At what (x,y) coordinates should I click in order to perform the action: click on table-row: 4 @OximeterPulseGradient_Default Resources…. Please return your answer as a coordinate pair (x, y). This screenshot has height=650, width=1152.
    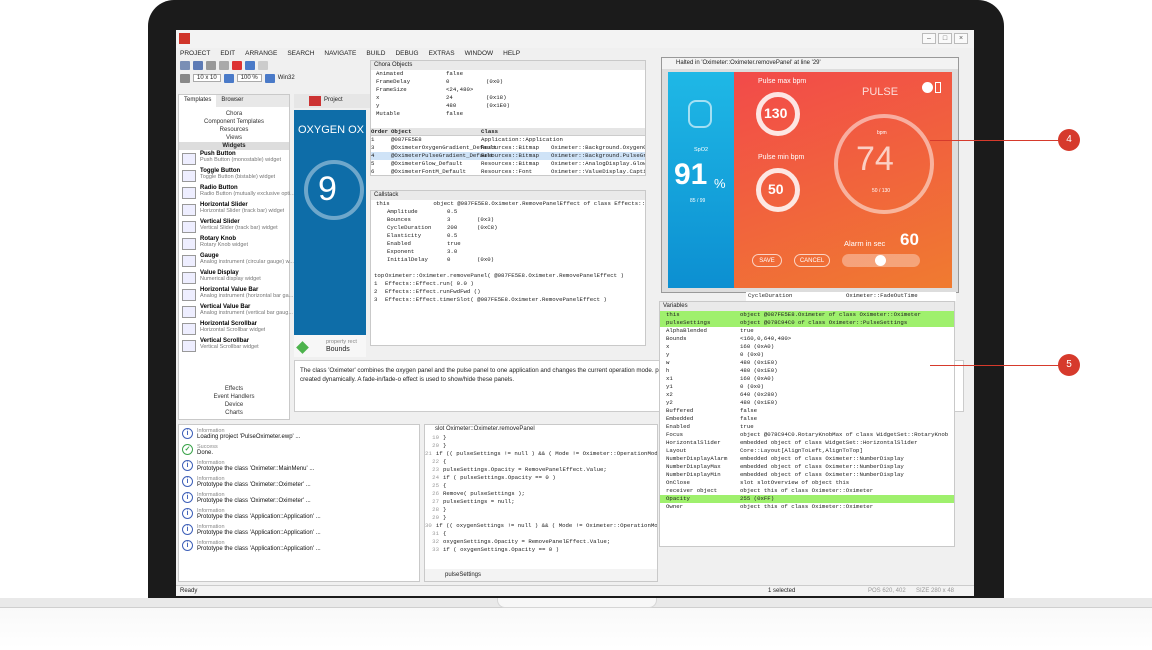
    Looking at the image, I should click on (508, 156).